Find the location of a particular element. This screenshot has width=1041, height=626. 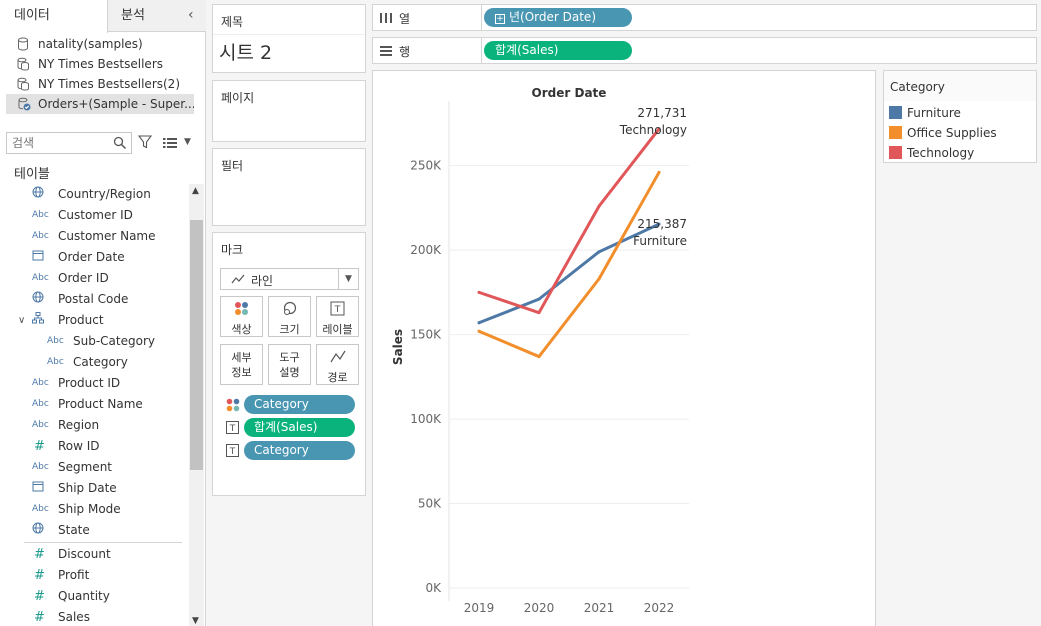

legend-item-technology: Technology is located at coordinates (962, 153).